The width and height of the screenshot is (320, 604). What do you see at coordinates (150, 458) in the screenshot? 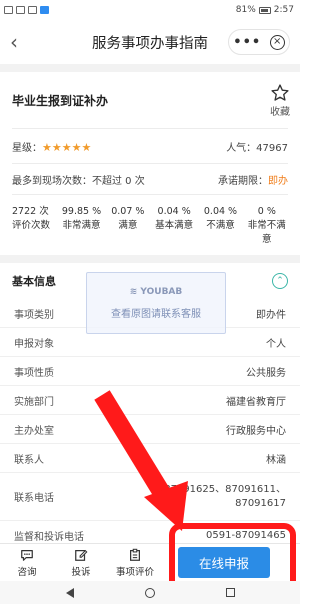
I see `info-row-contact: 联系人 林涵` at bounding box center [150, 458].